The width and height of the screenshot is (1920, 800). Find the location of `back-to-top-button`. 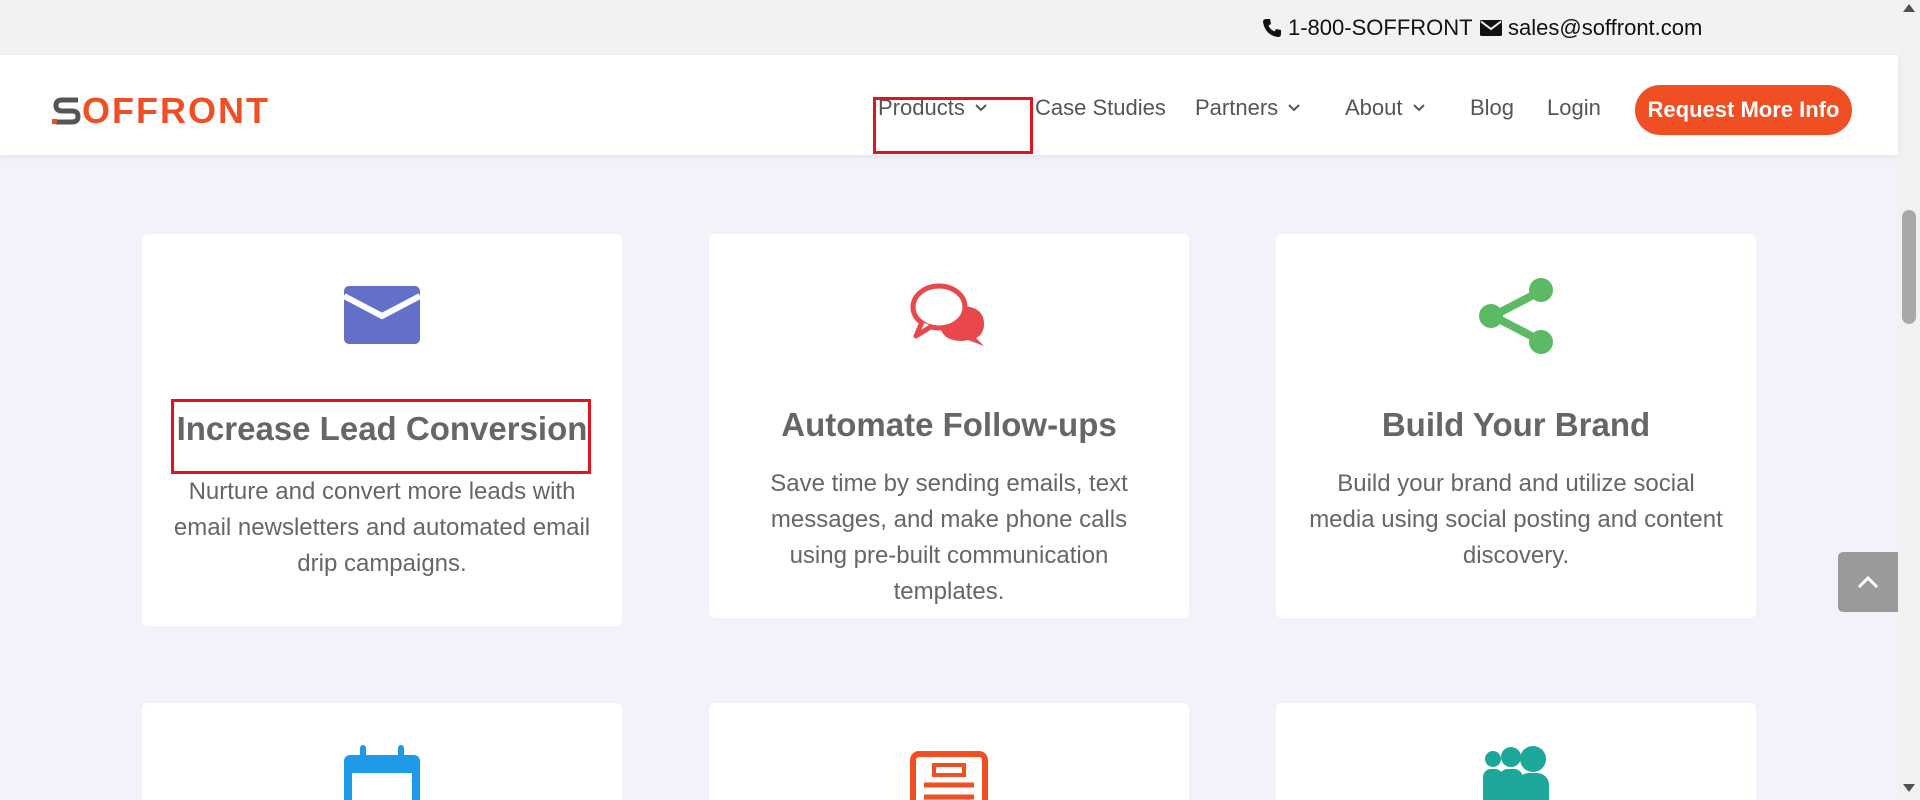

back-to-top-button is located at coordinates (1868, 582).